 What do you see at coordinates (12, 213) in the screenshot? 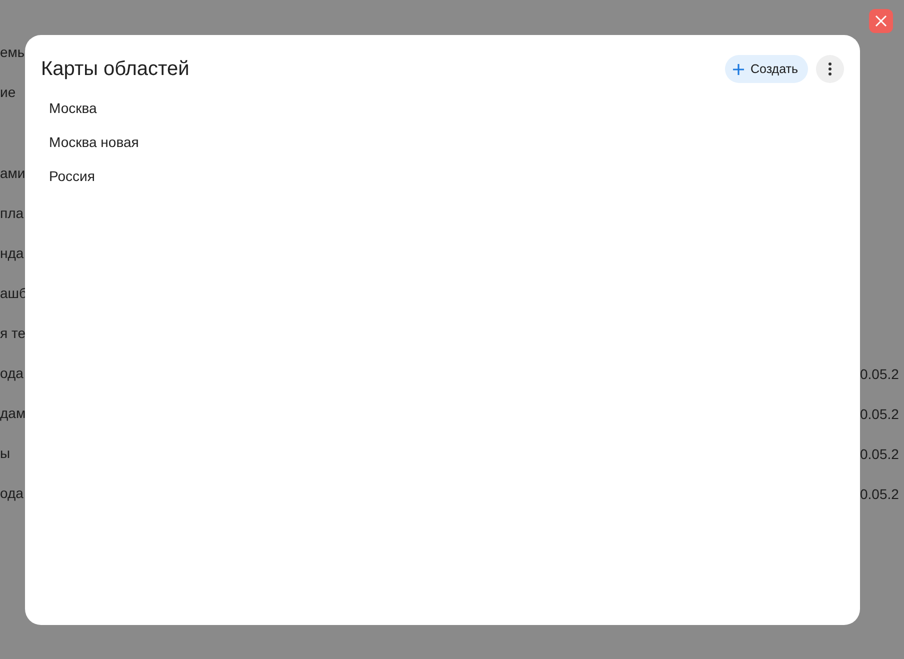
I see `background-text: пла` at bounding box center [12, 213].